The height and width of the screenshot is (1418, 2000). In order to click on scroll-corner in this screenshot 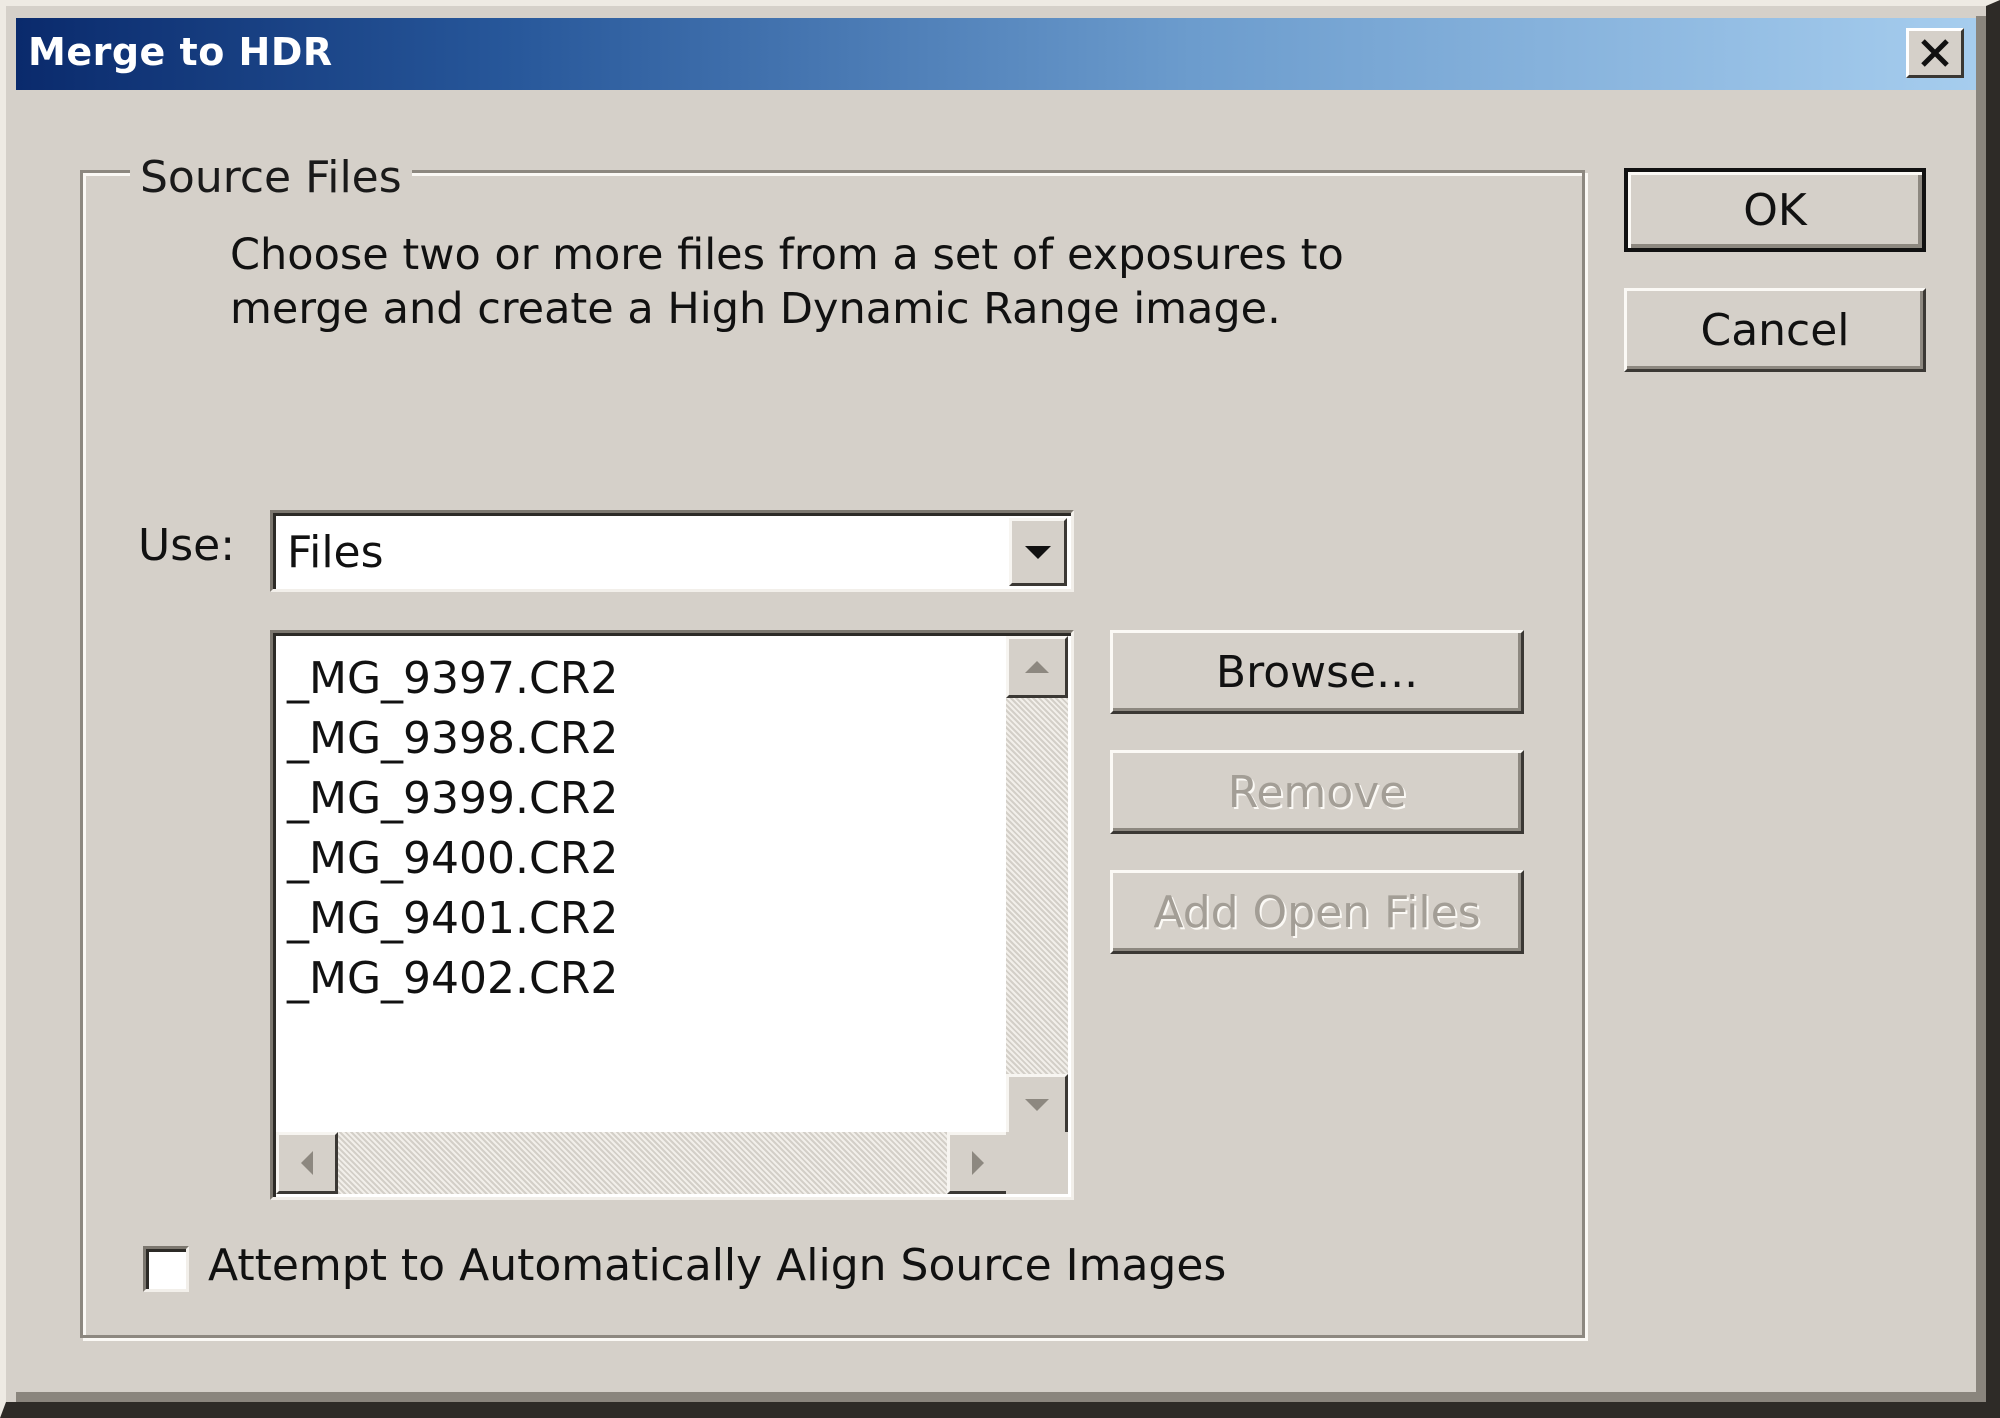, I will do `click(1037, 1163)`.